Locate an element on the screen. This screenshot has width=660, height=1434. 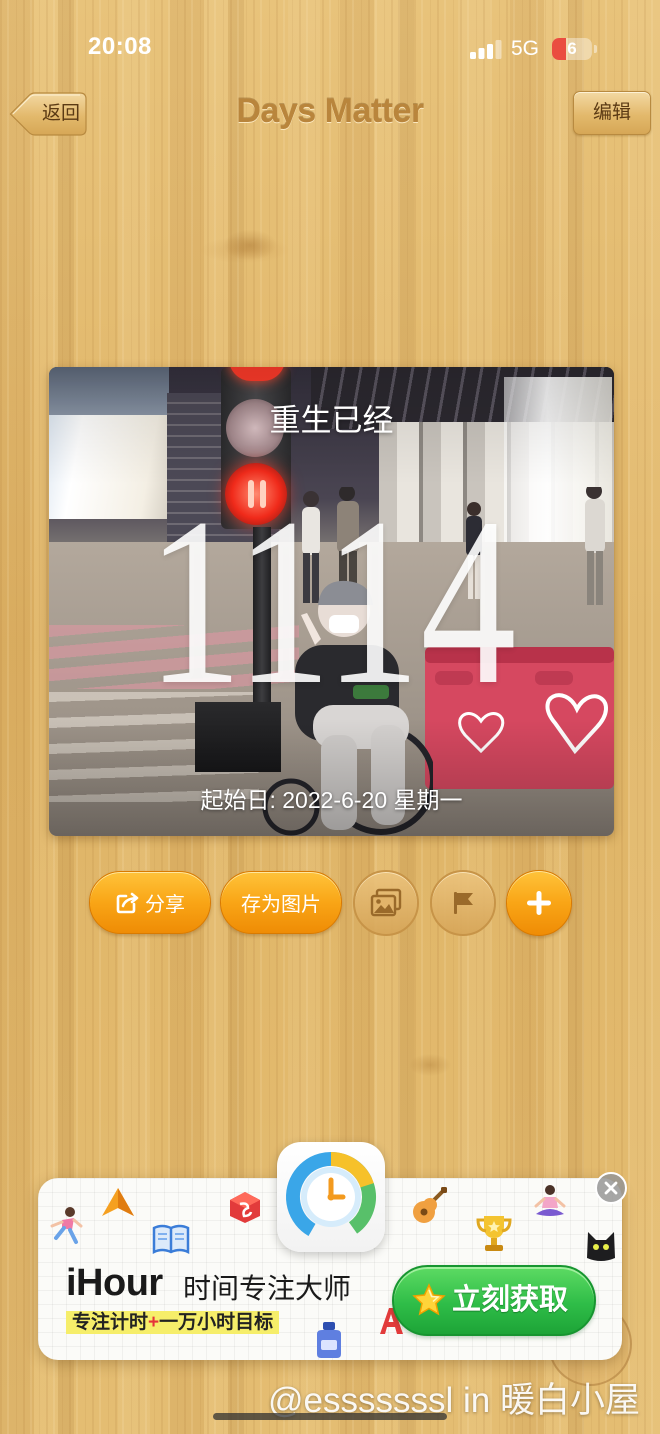
meditation-icon is located at coordinates (550, 1200).